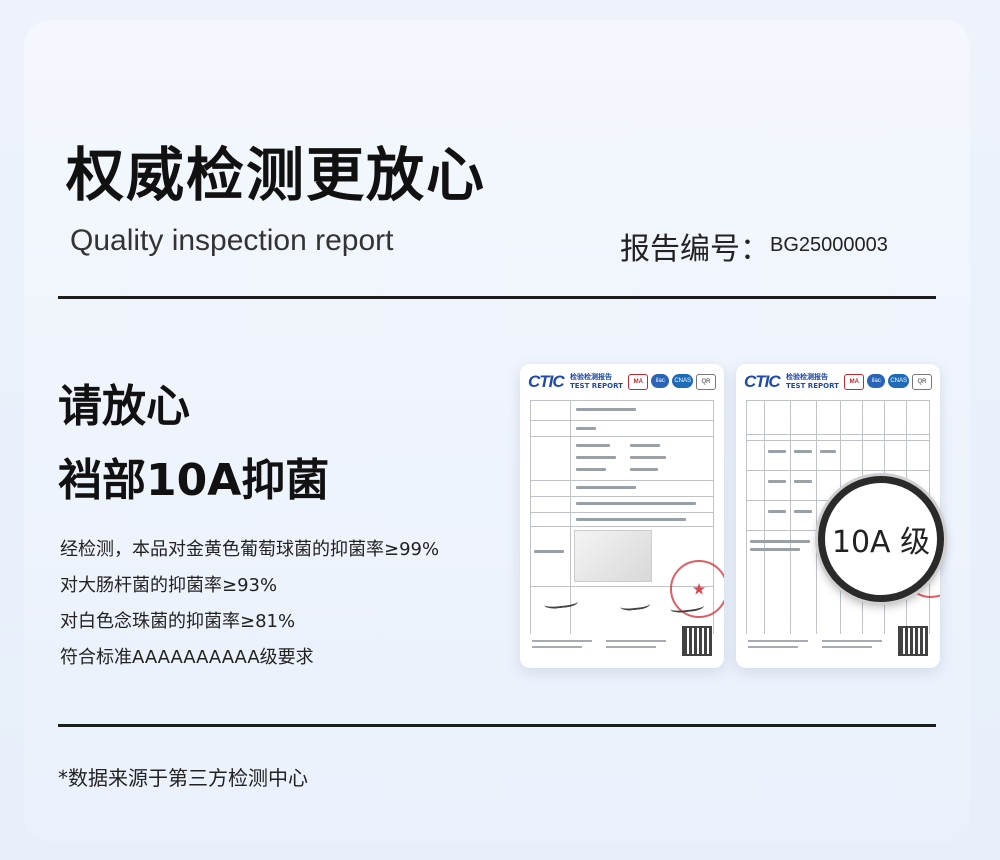 This screenshot has height=860, width=1000. What do you see at coordinates (497, 725) in the screenshot?
I see `bottom-divider` at bounding box center [497, 725].